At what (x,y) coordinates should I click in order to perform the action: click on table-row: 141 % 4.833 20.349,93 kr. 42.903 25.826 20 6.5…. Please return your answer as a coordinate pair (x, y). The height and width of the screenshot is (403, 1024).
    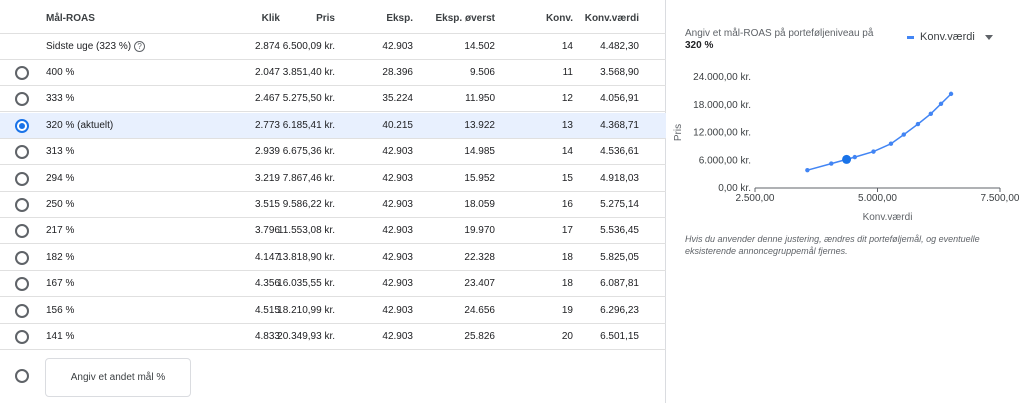
    Looking at the image, I should click on (333, 337).